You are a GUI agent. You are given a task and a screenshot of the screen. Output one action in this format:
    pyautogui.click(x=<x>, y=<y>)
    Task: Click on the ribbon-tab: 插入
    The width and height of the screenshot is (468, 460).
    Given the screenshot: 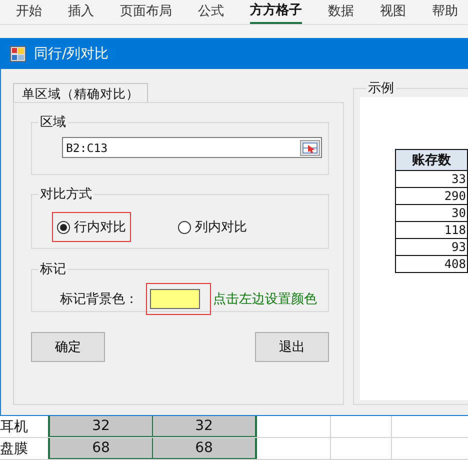 What is the action you would take?
    pyautogui.click(x=81, y=12)
    